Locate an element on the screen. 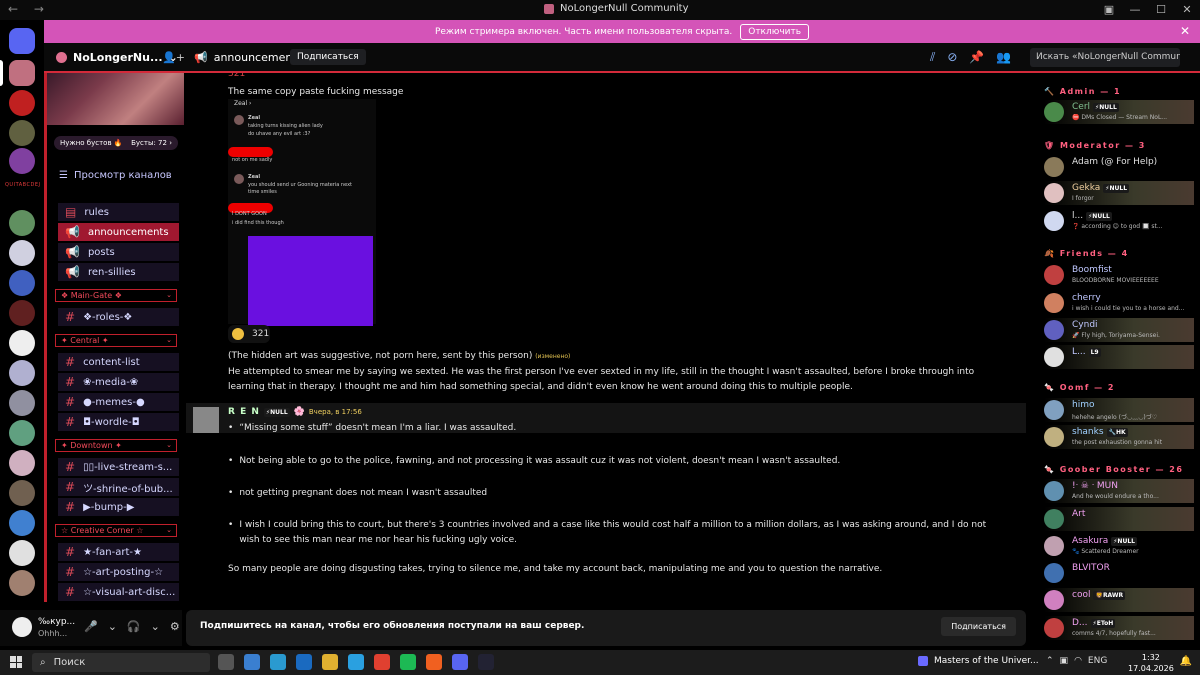 The image size is (1200, 675). banner-close-icon: ✕ is located at coordinates (1185, 31).